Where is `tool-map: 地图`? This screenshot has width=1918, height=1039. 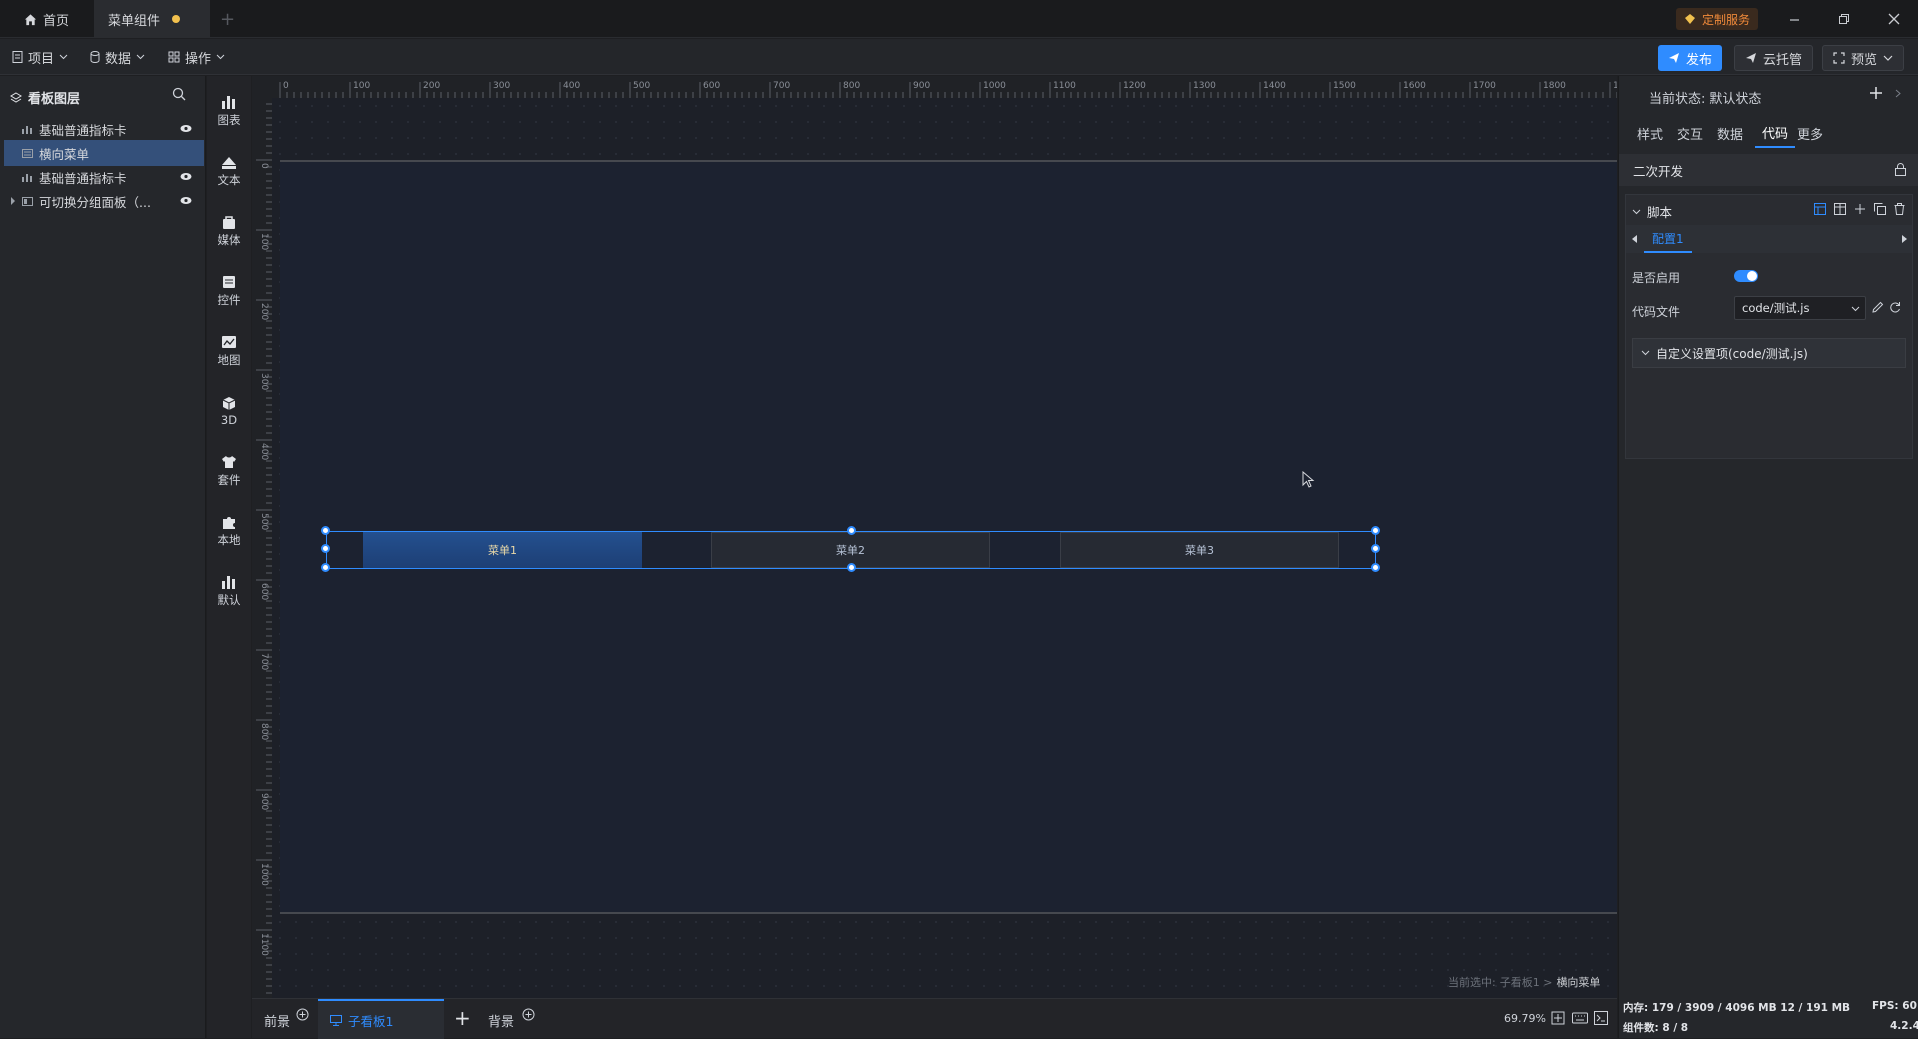 tool-map: 地图 is located at coordinates (229, 351).